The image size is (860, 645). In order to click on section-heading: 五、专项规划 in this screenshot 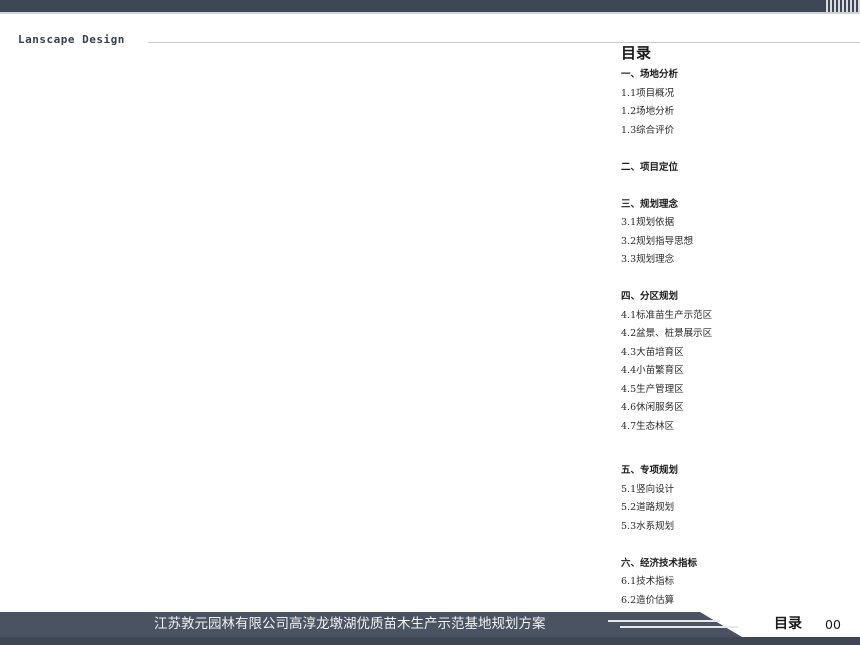, I will do `click(736, 471)`.